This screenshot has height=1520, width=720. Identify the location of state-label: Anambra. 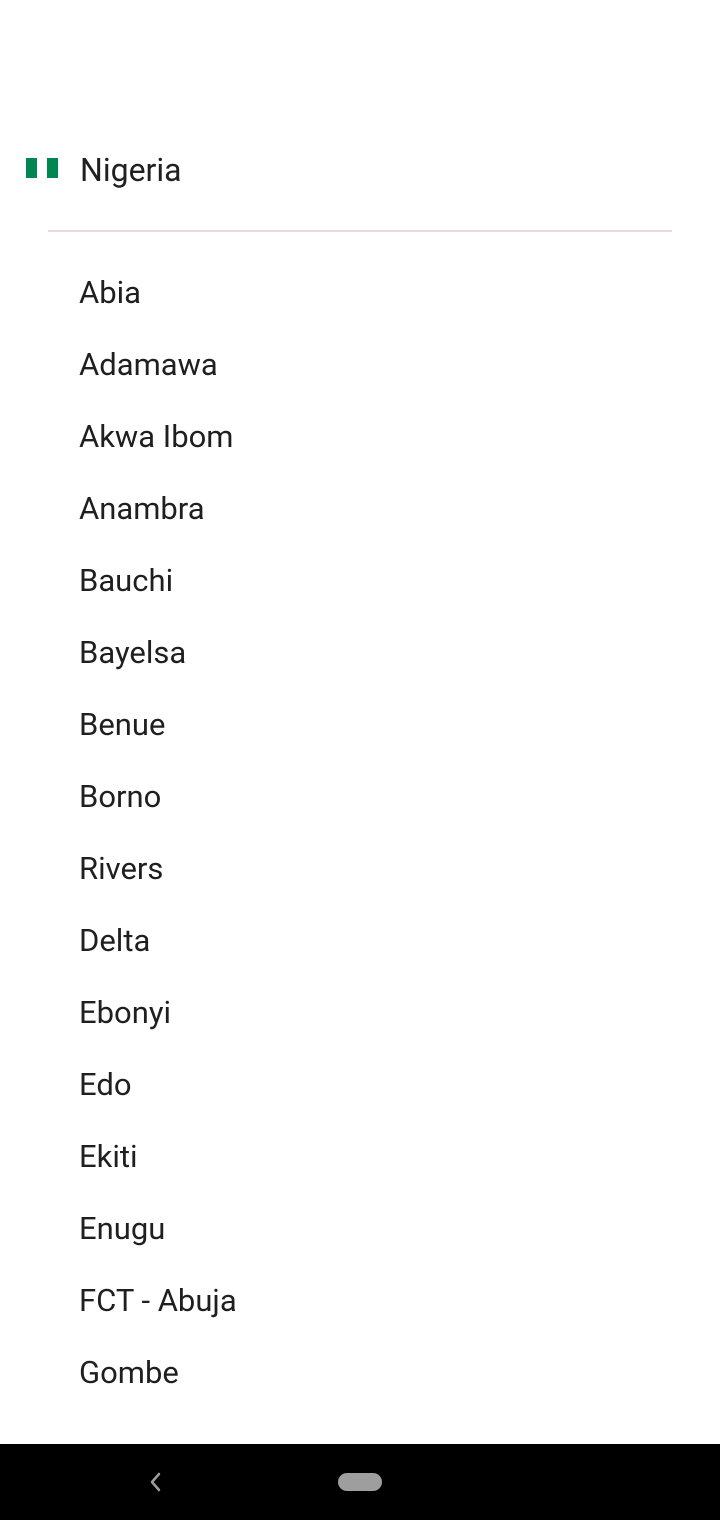
(142, 508).